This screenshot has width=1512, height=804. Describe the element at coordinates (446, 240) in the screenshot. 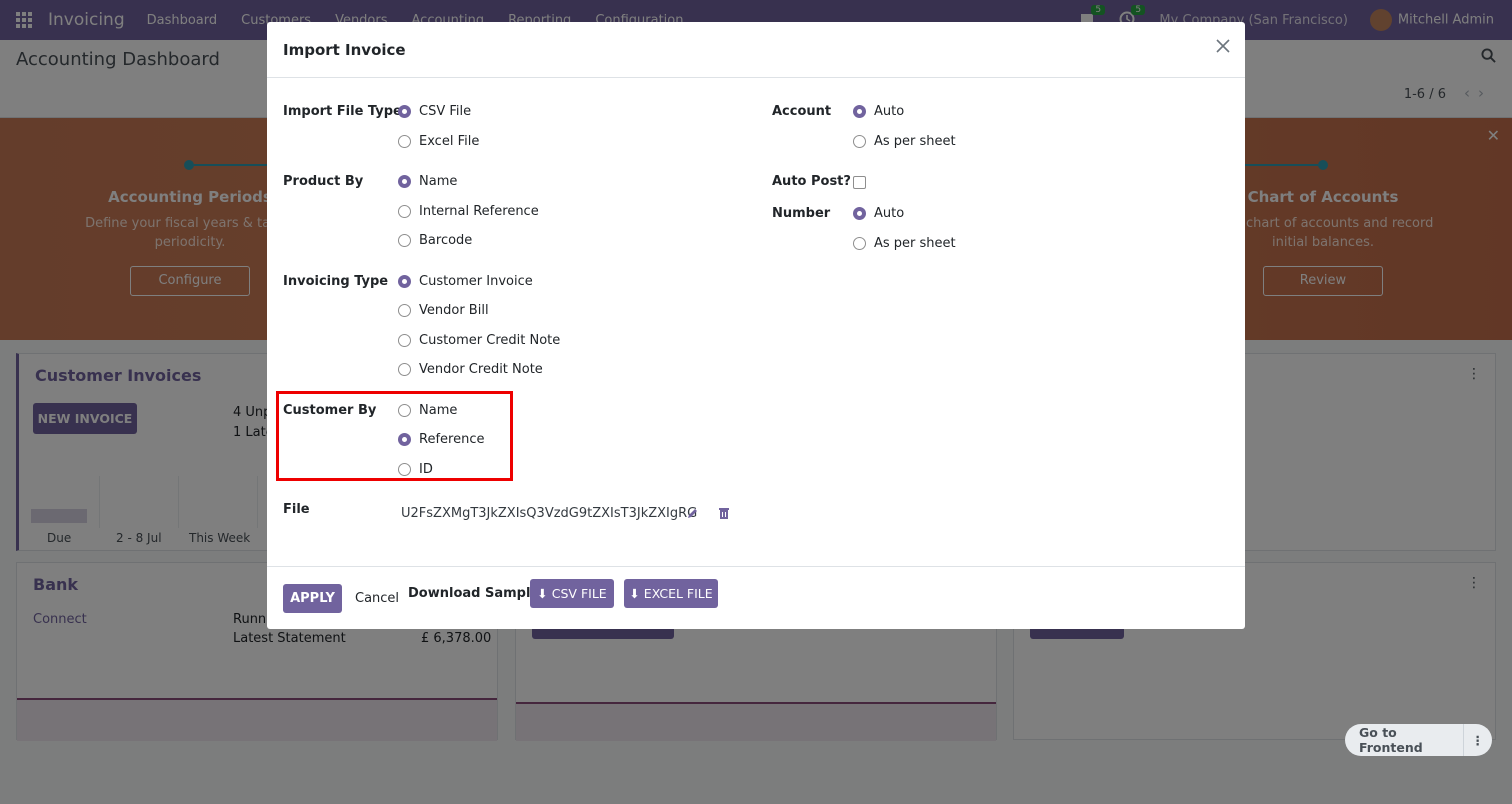

I see `radio-label: Barcode` at that location.